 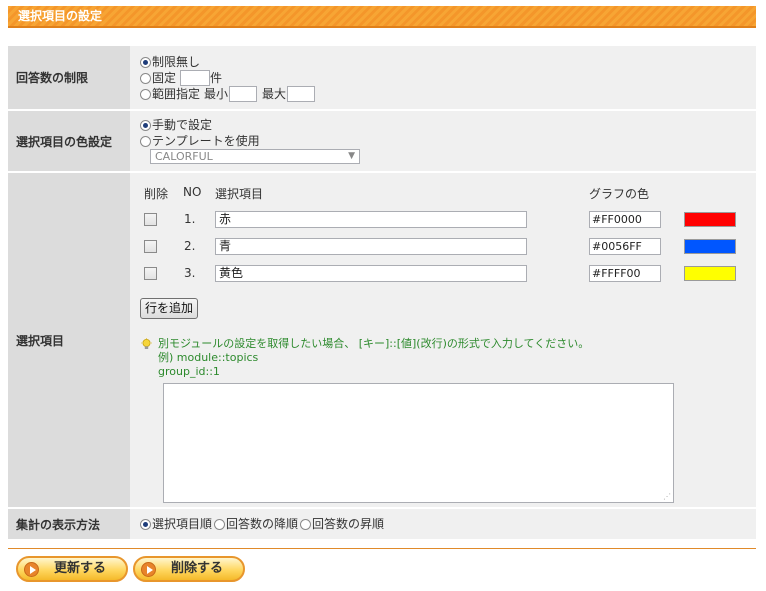 I want to click on item-number-1: 1., so click(x=190, y=219).